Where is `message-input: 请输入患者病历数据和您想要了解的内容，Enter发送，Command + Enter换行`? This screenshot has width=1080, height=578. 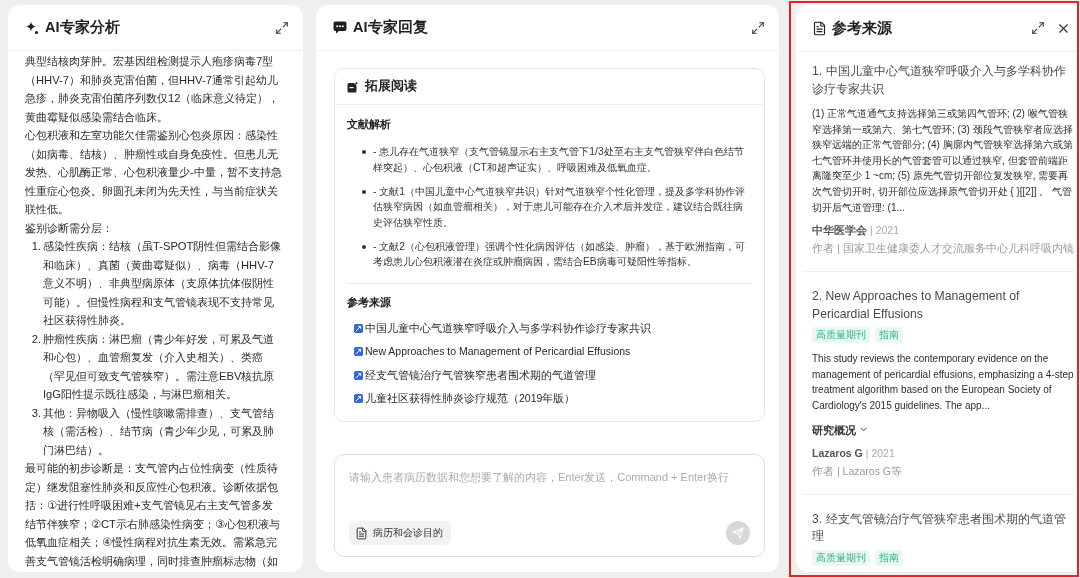 message-input: 请输入患者病历数据和您想要了解的内容，Enter发送，Command + Enter换行 is located at coordinates (549, 477).